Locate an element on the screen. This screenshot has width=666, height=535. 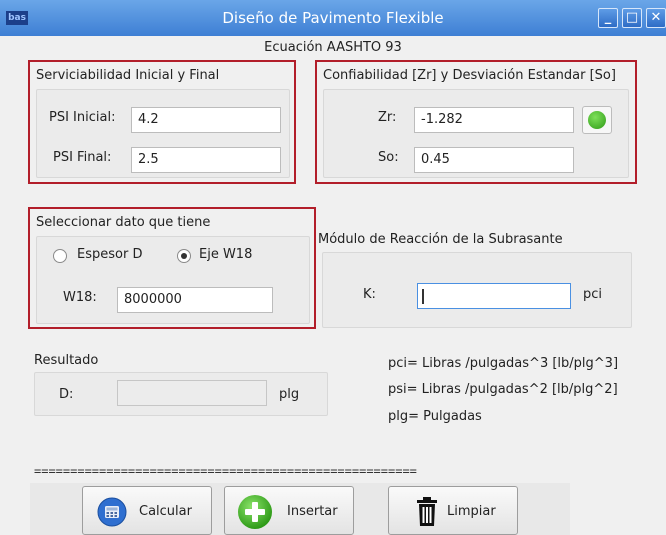
result-panel: D: plg is located at coordinates (181, 394).